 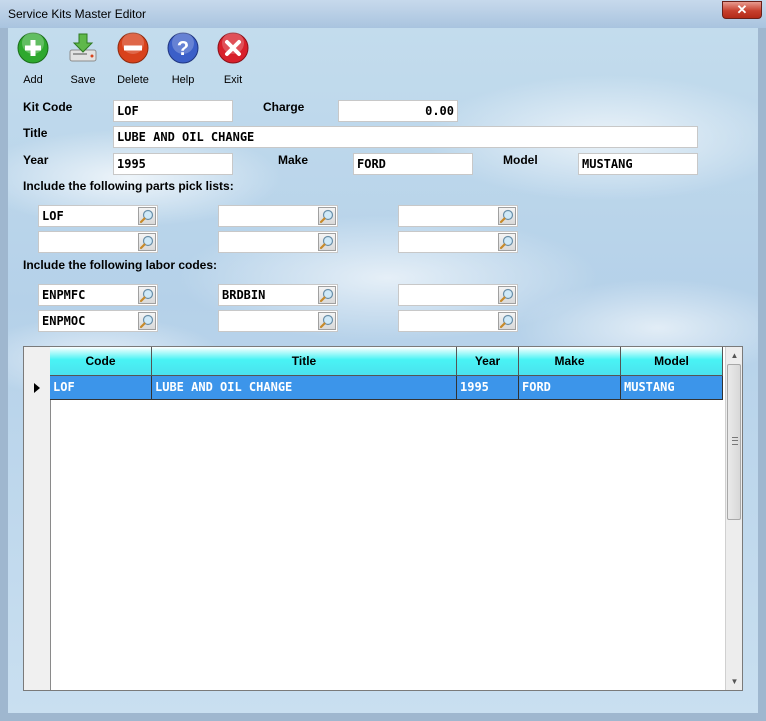 I want to click on table-row-cell-code: LOF, so click(x=101, y=388).